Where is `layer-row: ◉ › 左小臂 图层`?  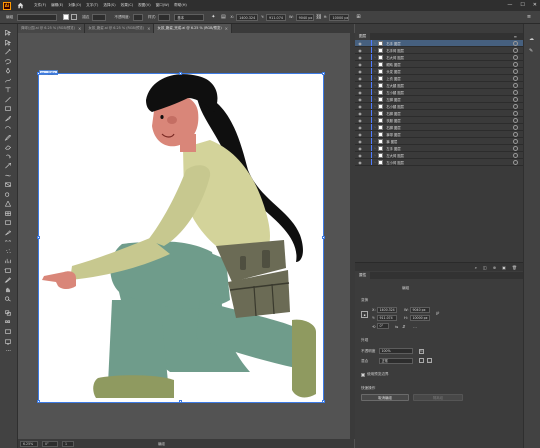
layer-row: ◉ › 左小臂 图层 is located at coordinates (439, 162).